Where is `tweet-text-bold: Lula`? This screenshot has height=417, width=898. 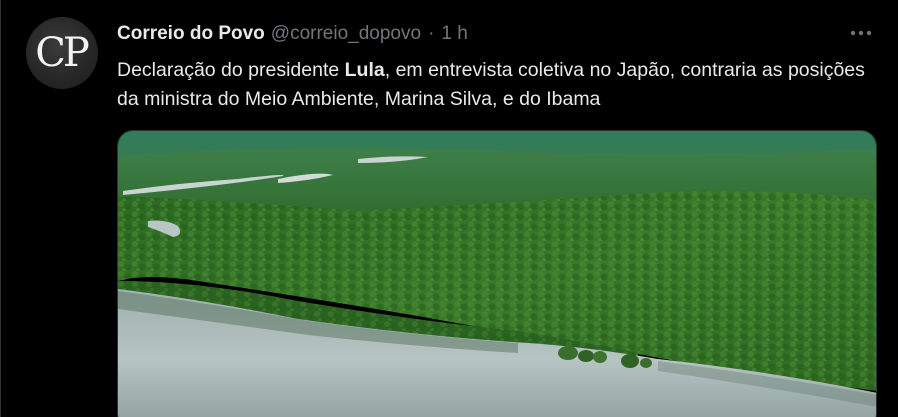
tweet-text-bold: Lula is located at coordinates (364, 70).